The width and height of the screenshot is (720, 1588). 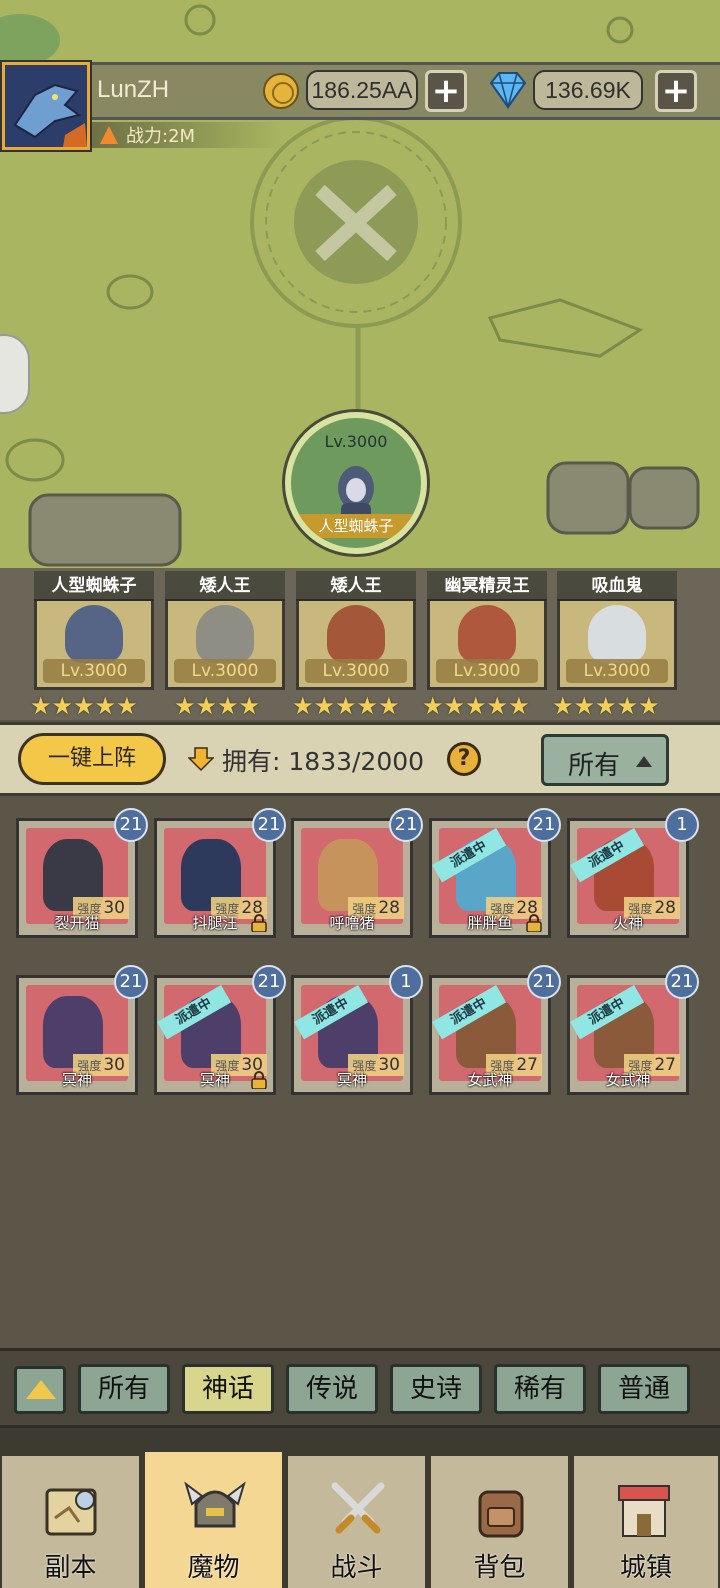 I want to click on nav-bag: 背包, so click(x=499, y=1522).